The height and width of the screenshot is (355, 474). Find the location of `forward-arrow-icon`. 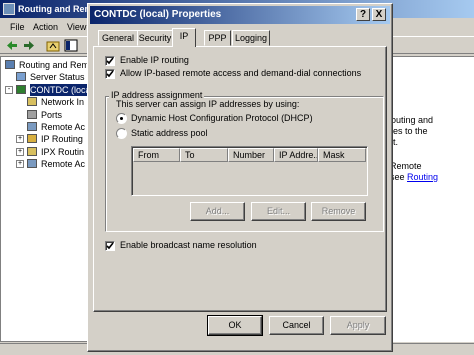

forward-arrow-icon is located at coordinates (29, 45).